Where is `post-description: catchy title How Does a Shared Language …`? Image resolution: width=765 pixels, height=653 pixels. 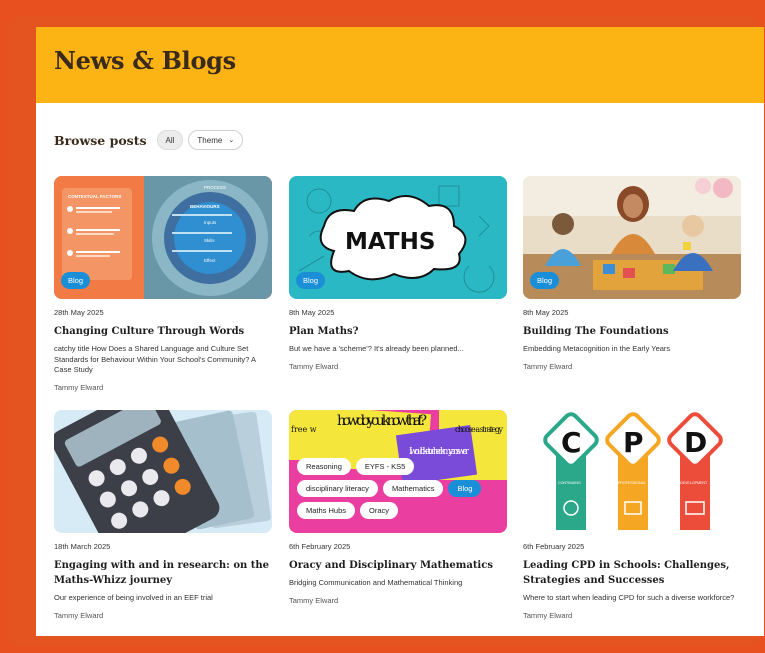 post-description: catchy title How Does a Shared Language … is located at coordinates (155, 359).